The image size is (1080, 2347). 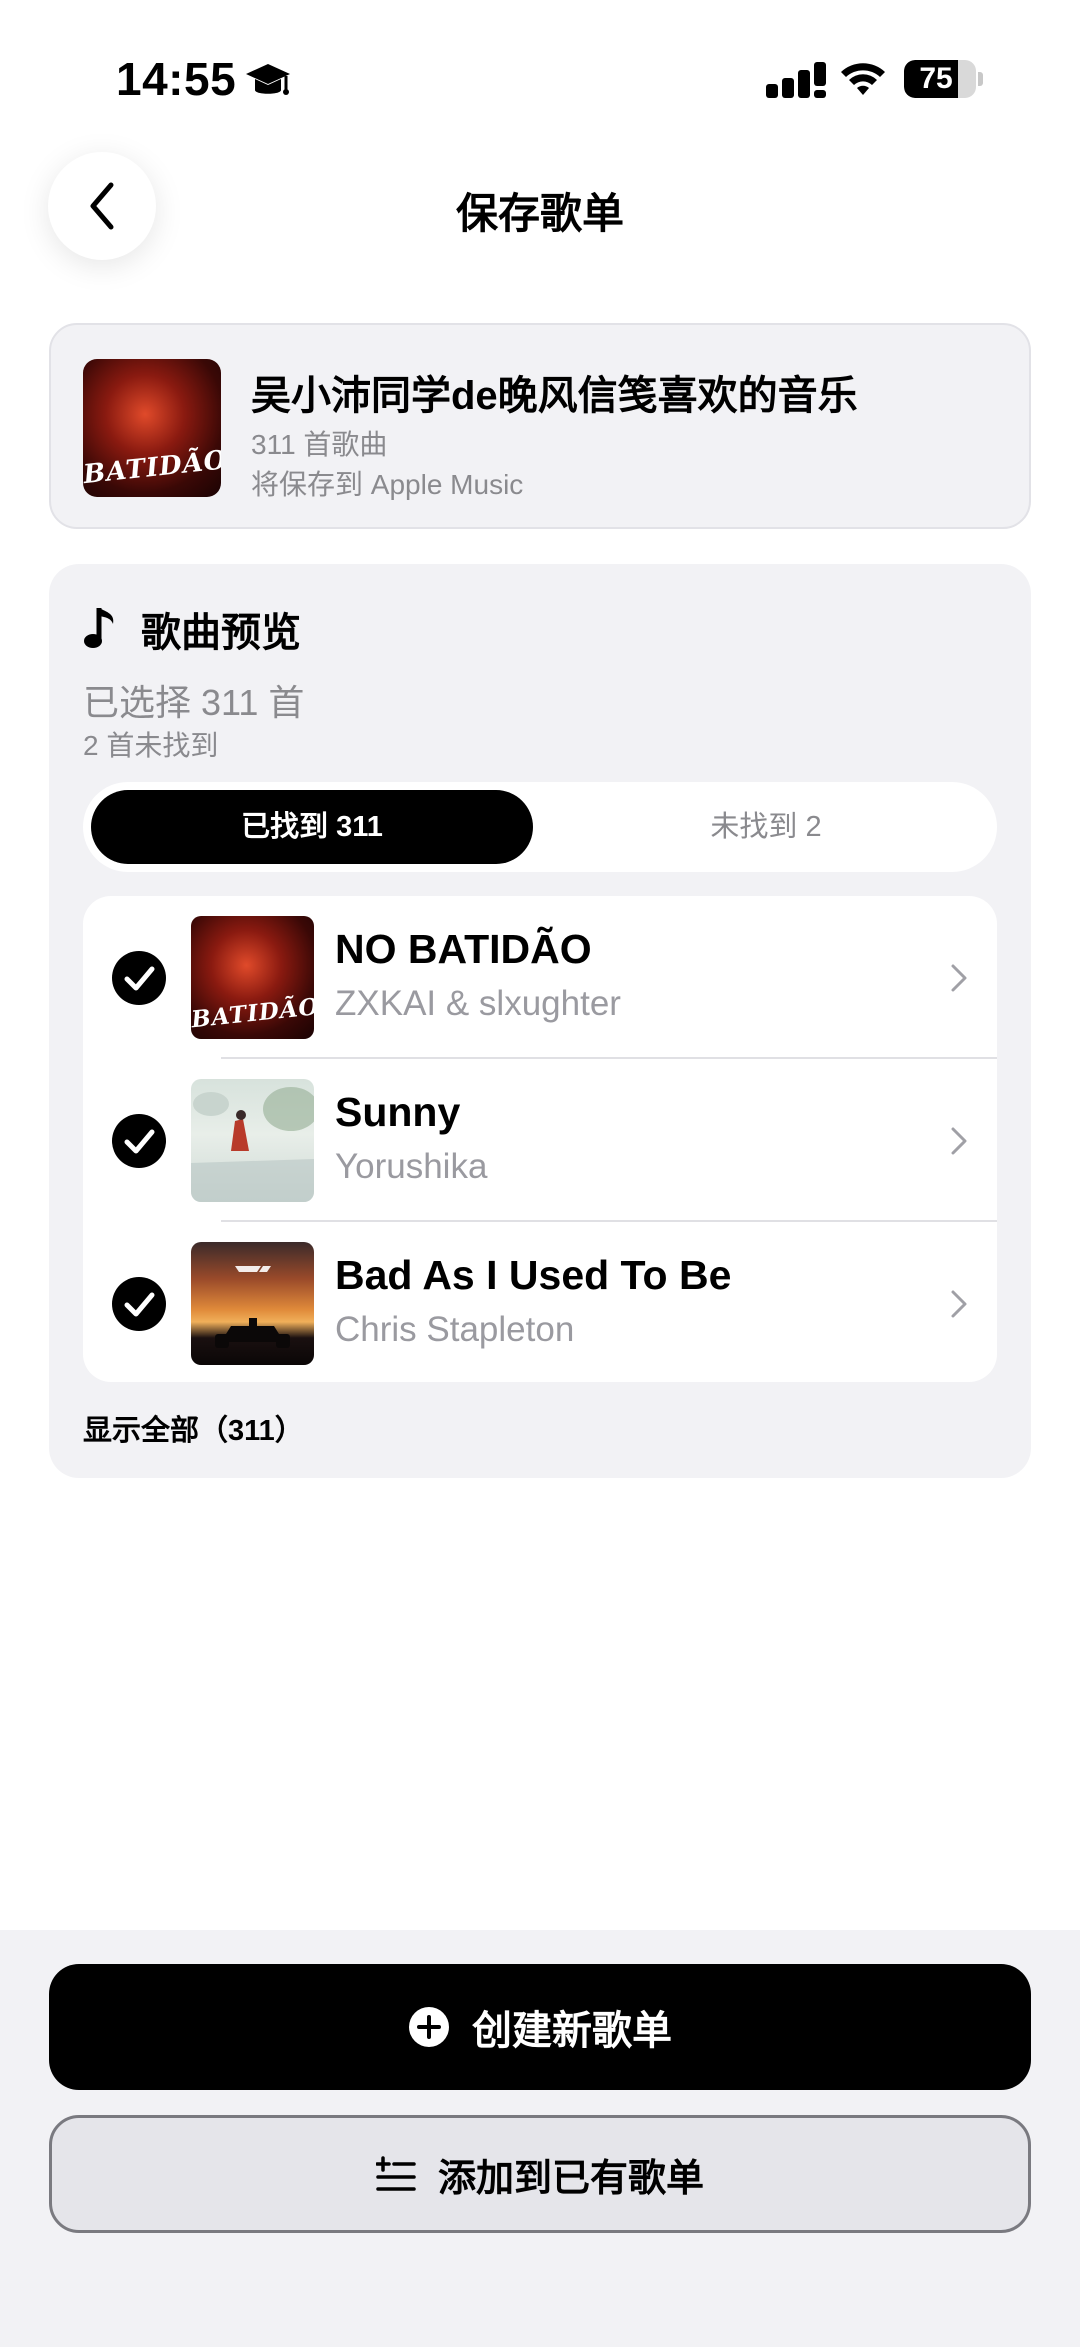 I want to click on add-to-existing-playlist-button: 添加到已有歌单, so click(x=540, y=2174).